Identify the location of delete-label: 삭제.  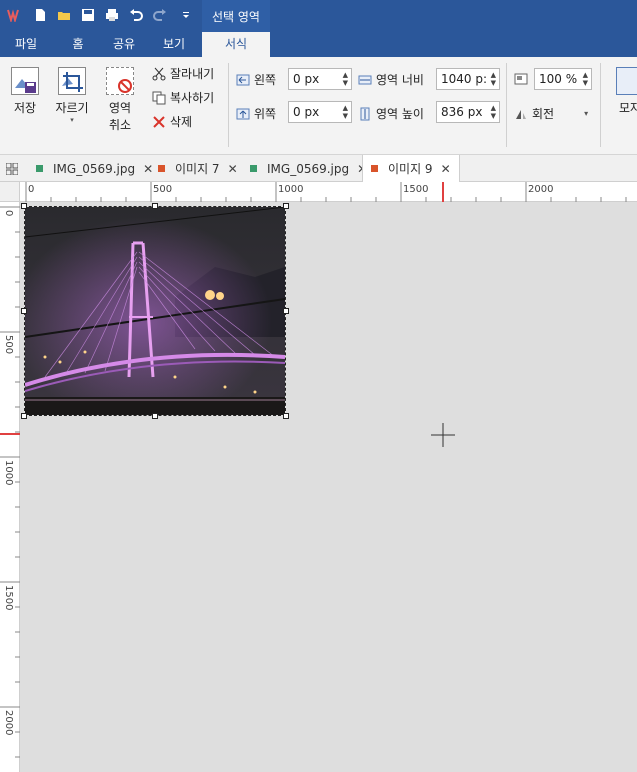
(181, 122).